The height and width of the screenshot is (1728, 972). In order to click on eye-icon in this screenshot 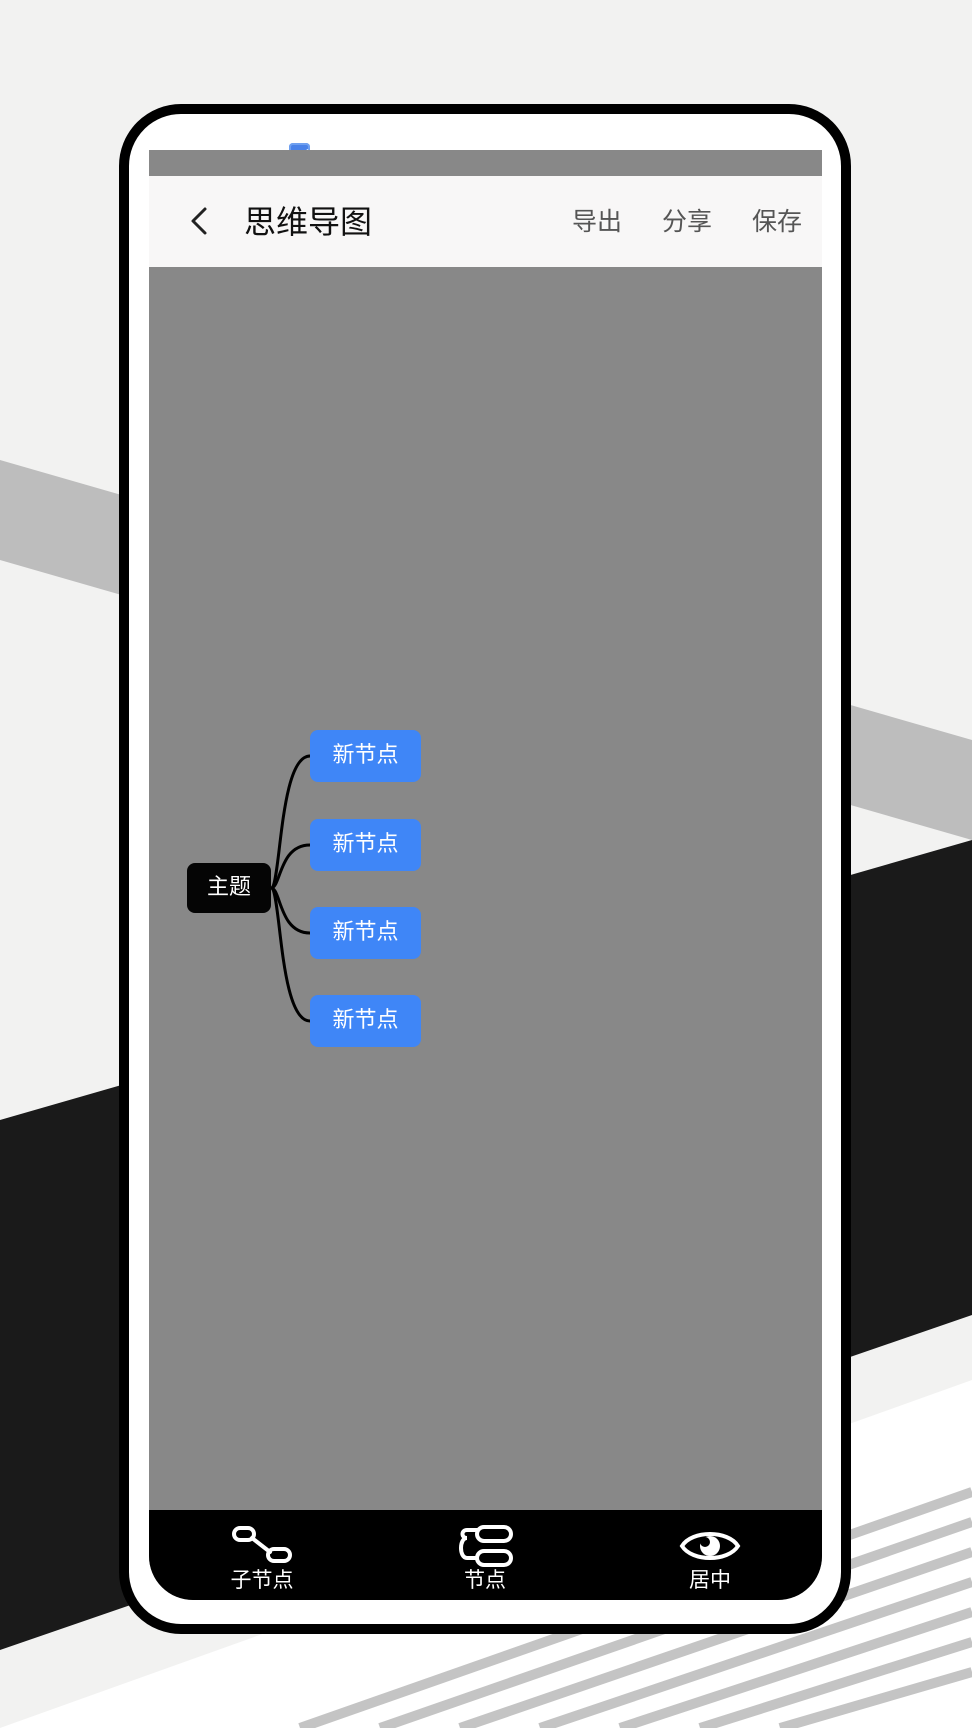, I will do `click(710, 1546)`.